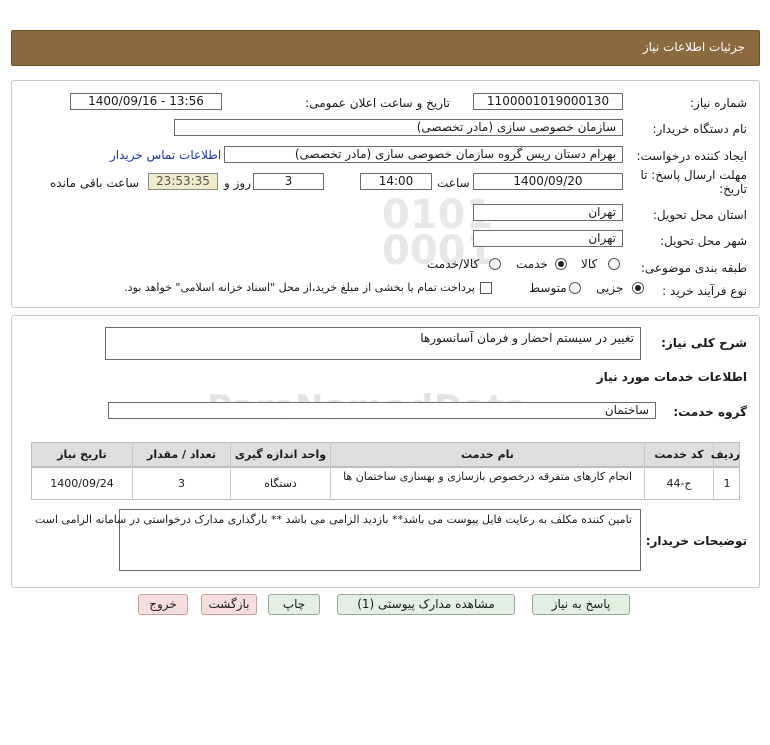  I want to click on reply-to-need-button: پاسخ به نیاز, so click(581, 604).